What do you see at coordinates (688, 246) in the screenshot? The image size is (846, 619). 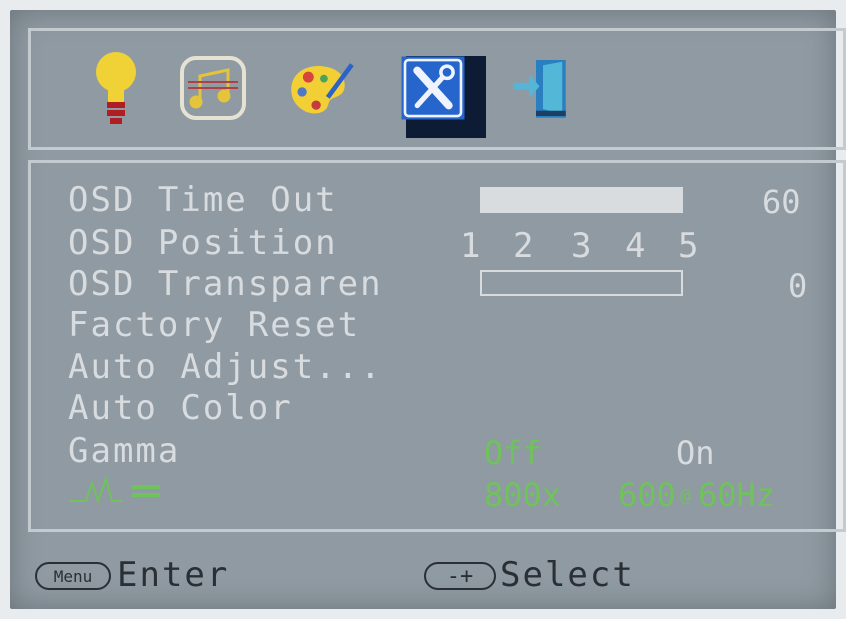 I see `osd-position-option-5: 5` at bounding box center [688, 246].